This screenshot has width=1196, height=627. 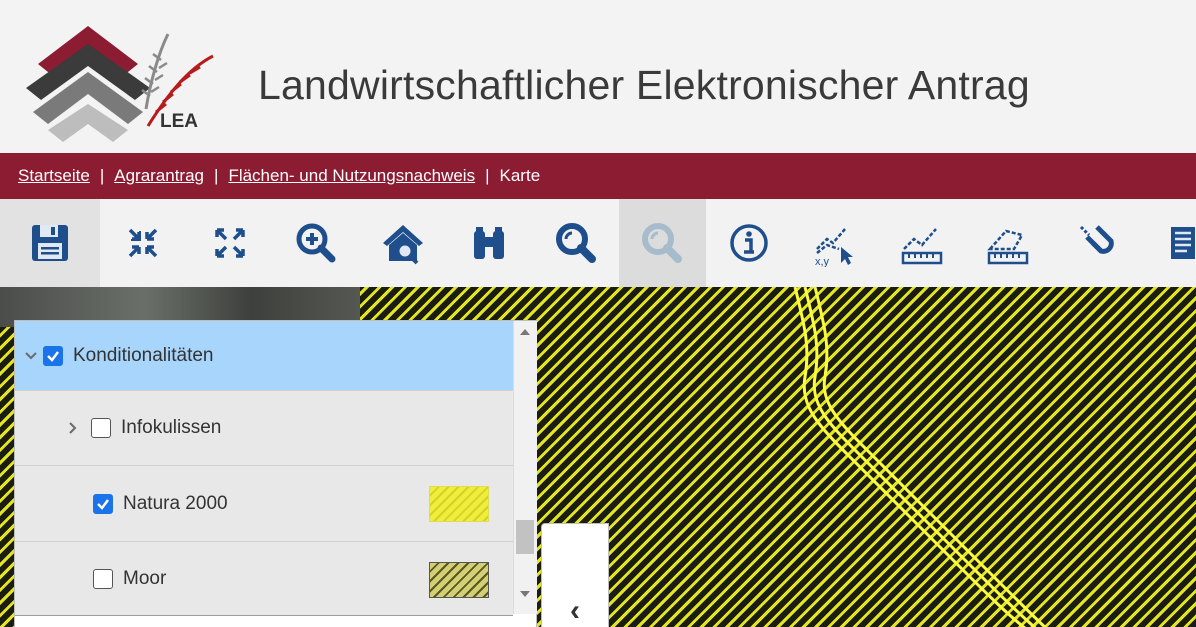 What do you see at coordinates (834, 247) in the screenshot?
I see `xy-coordinate-icon: x,y` at bounding box center [834, 247].